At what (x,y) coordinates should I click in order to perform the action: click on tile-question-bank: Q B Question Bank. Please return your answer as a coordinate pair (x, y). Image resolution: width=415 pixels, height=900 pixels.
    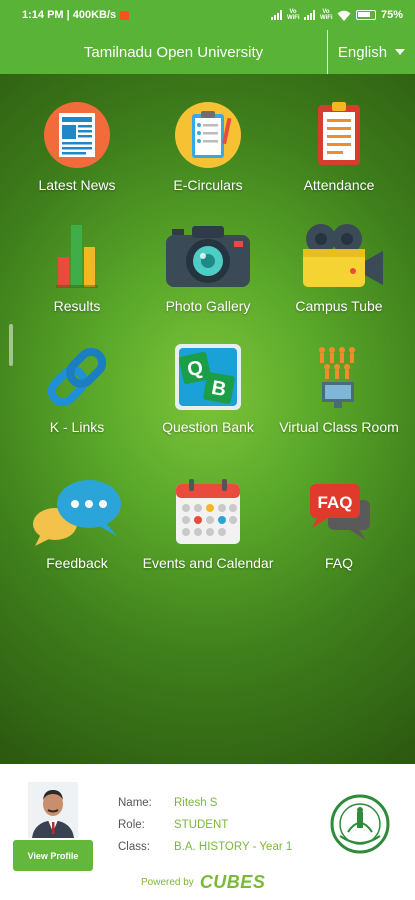
    Looking at the image, I should click on (208, 388).